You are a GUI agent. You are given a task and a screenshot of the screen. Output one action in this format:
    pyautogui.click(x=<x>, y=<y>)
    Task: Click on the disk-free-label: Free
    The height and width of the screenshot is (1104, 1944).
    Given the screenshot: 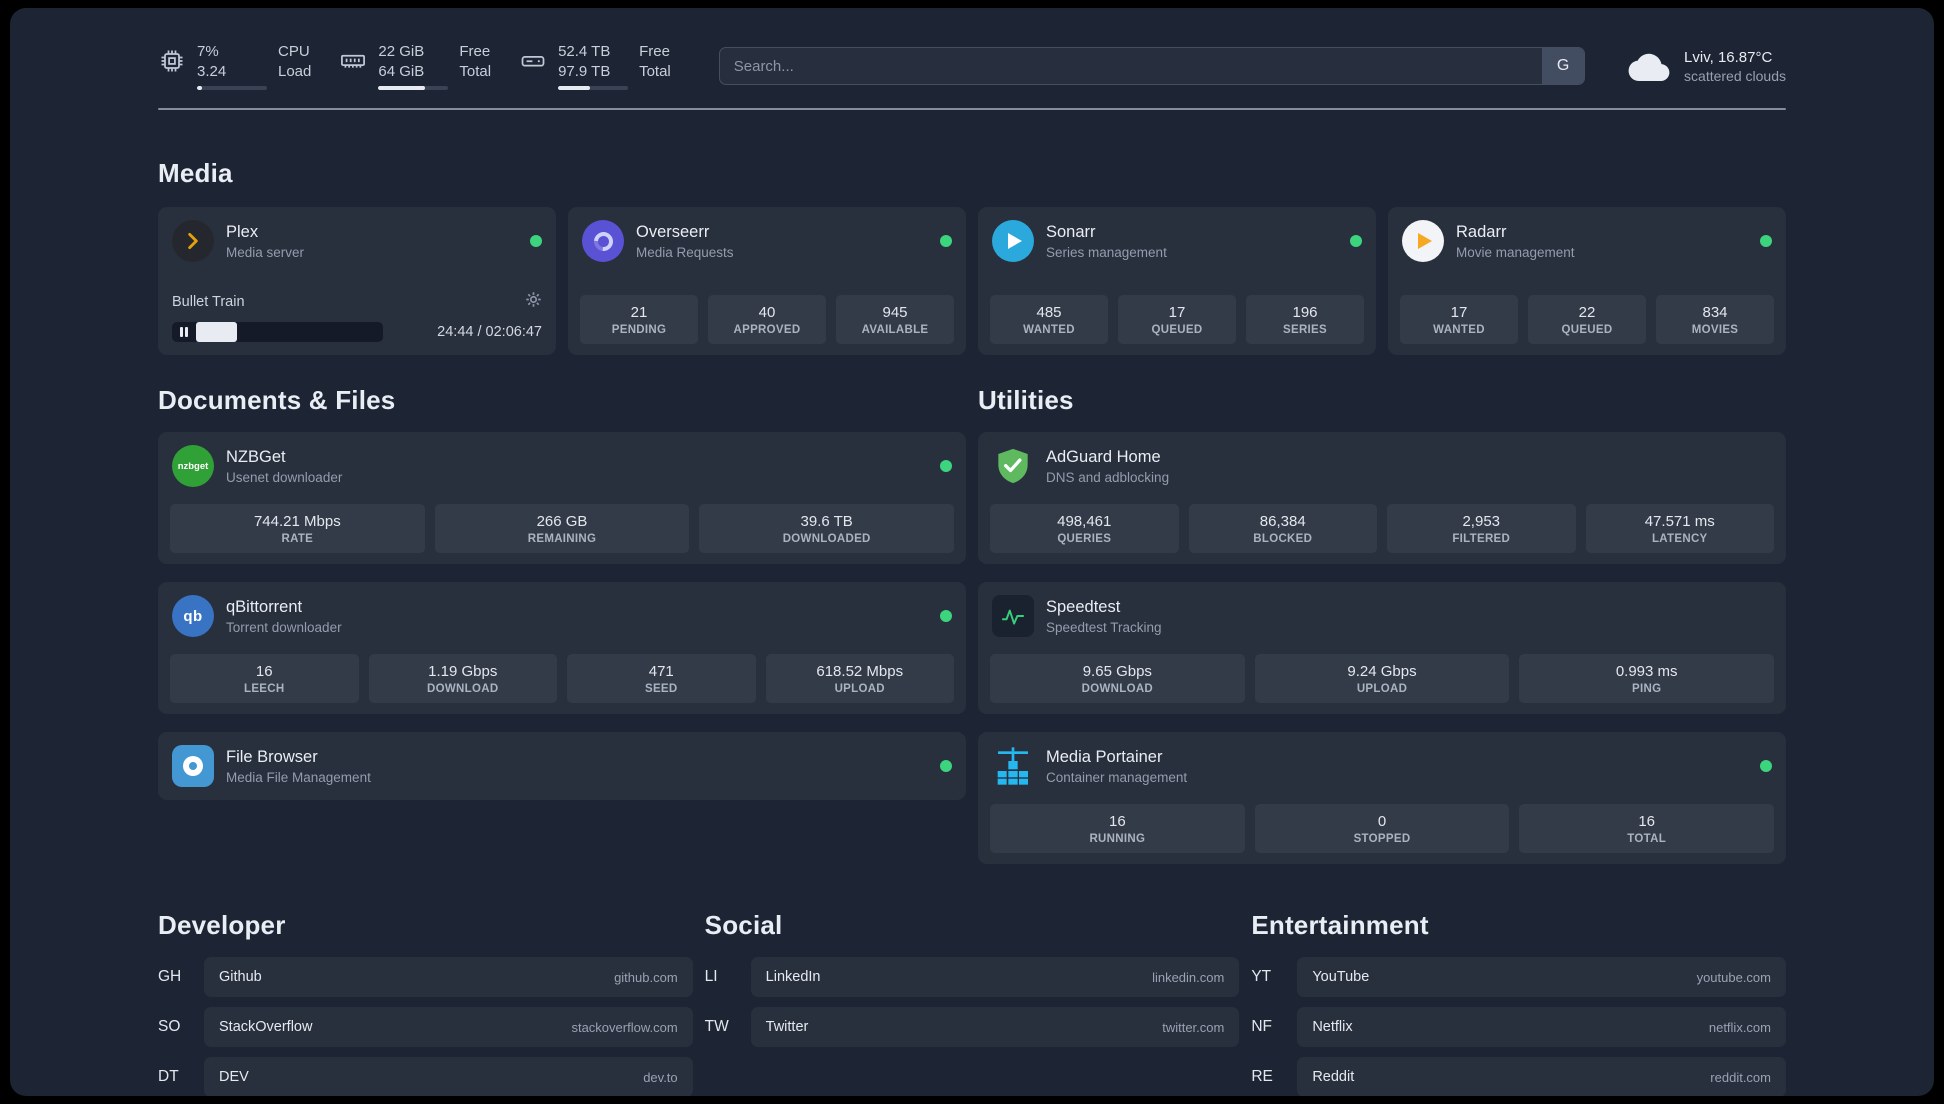 What is the action you would take?
    pyautogui.click(x=654, y=51)
    